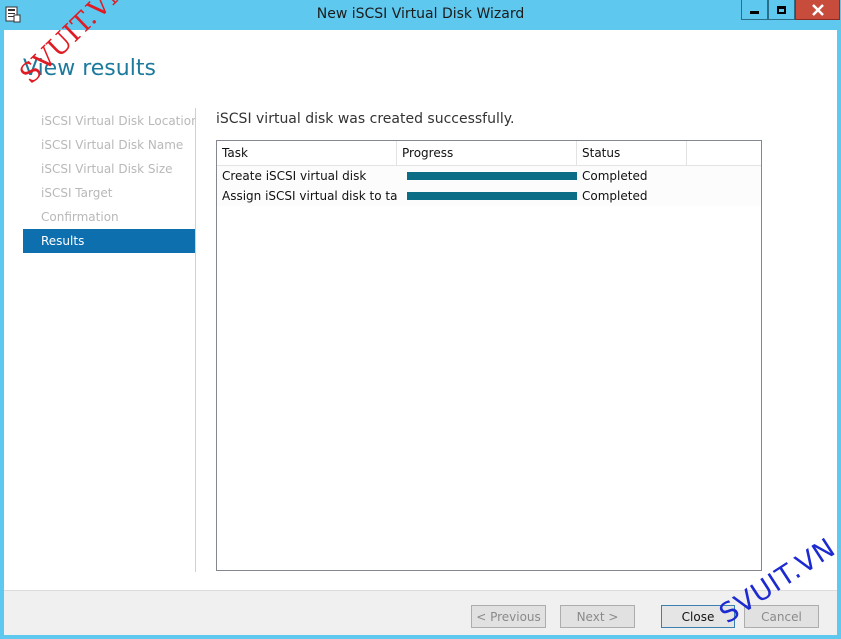 The image size is (841, 639). I want to click on table-header: Task Progress Status, so click(489, 153).